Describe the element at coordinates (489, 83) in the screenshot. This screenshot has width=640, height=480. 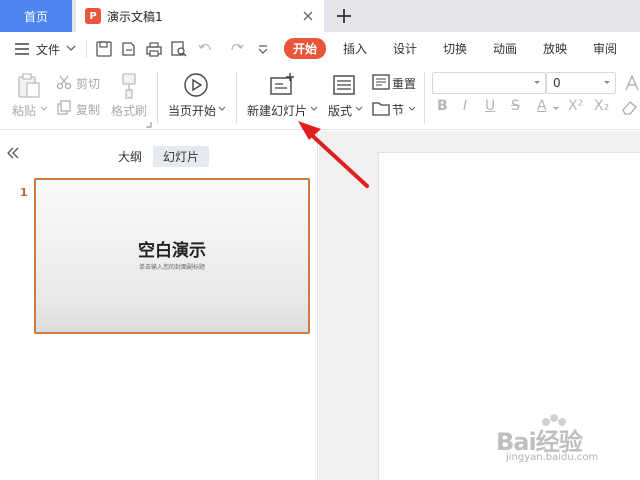
I see `font-family-select` at that location.